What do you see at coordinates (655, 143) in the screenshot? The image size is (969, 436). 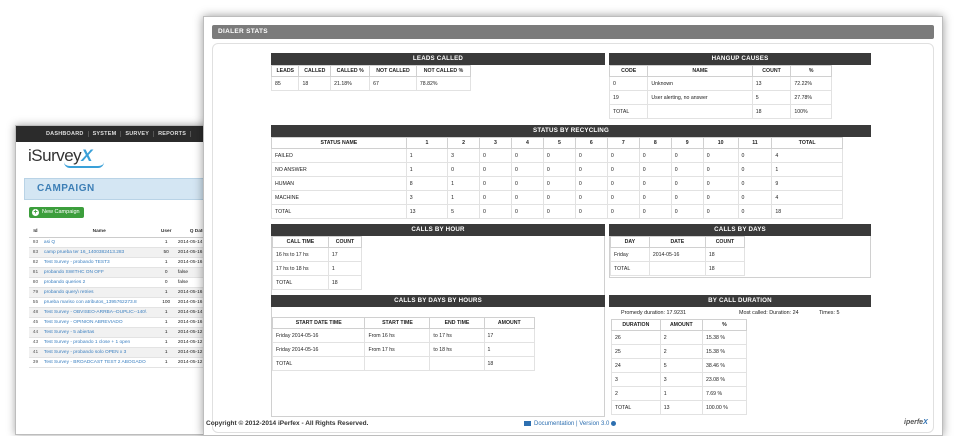 I see `column-header: 8` at bounding box center [655, 143].